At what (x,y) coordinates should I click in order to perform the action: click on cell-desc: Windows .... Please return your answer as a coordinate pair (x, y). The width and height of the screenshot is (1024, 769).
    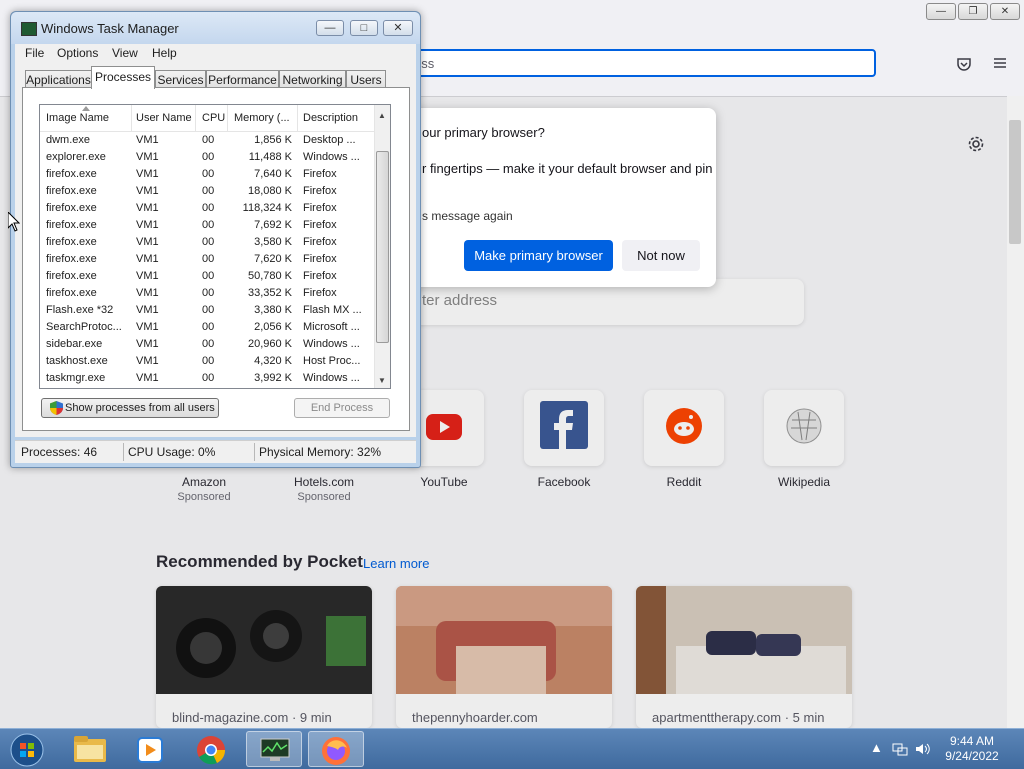
    Looking at the image, I should click on (331, 344).